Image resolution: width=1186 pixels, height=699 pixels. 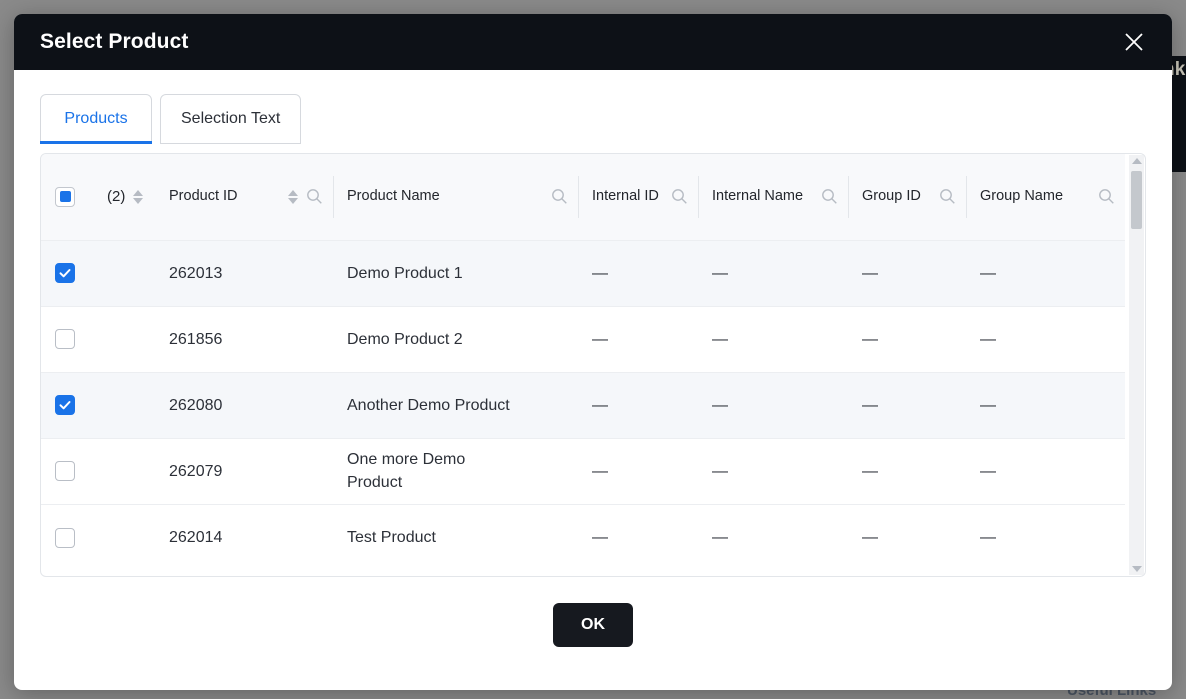 I want to click on header-group-name-inner: Group Name, so click(x=1045, y=196).